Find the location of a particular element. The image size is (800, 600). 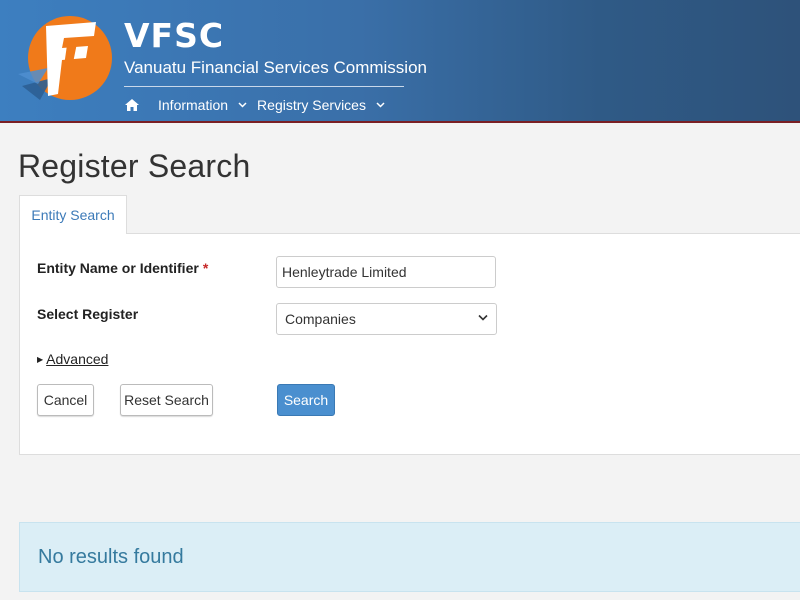

advanced-toggle: ▶ Advanced is located at coordinates (72, 359).